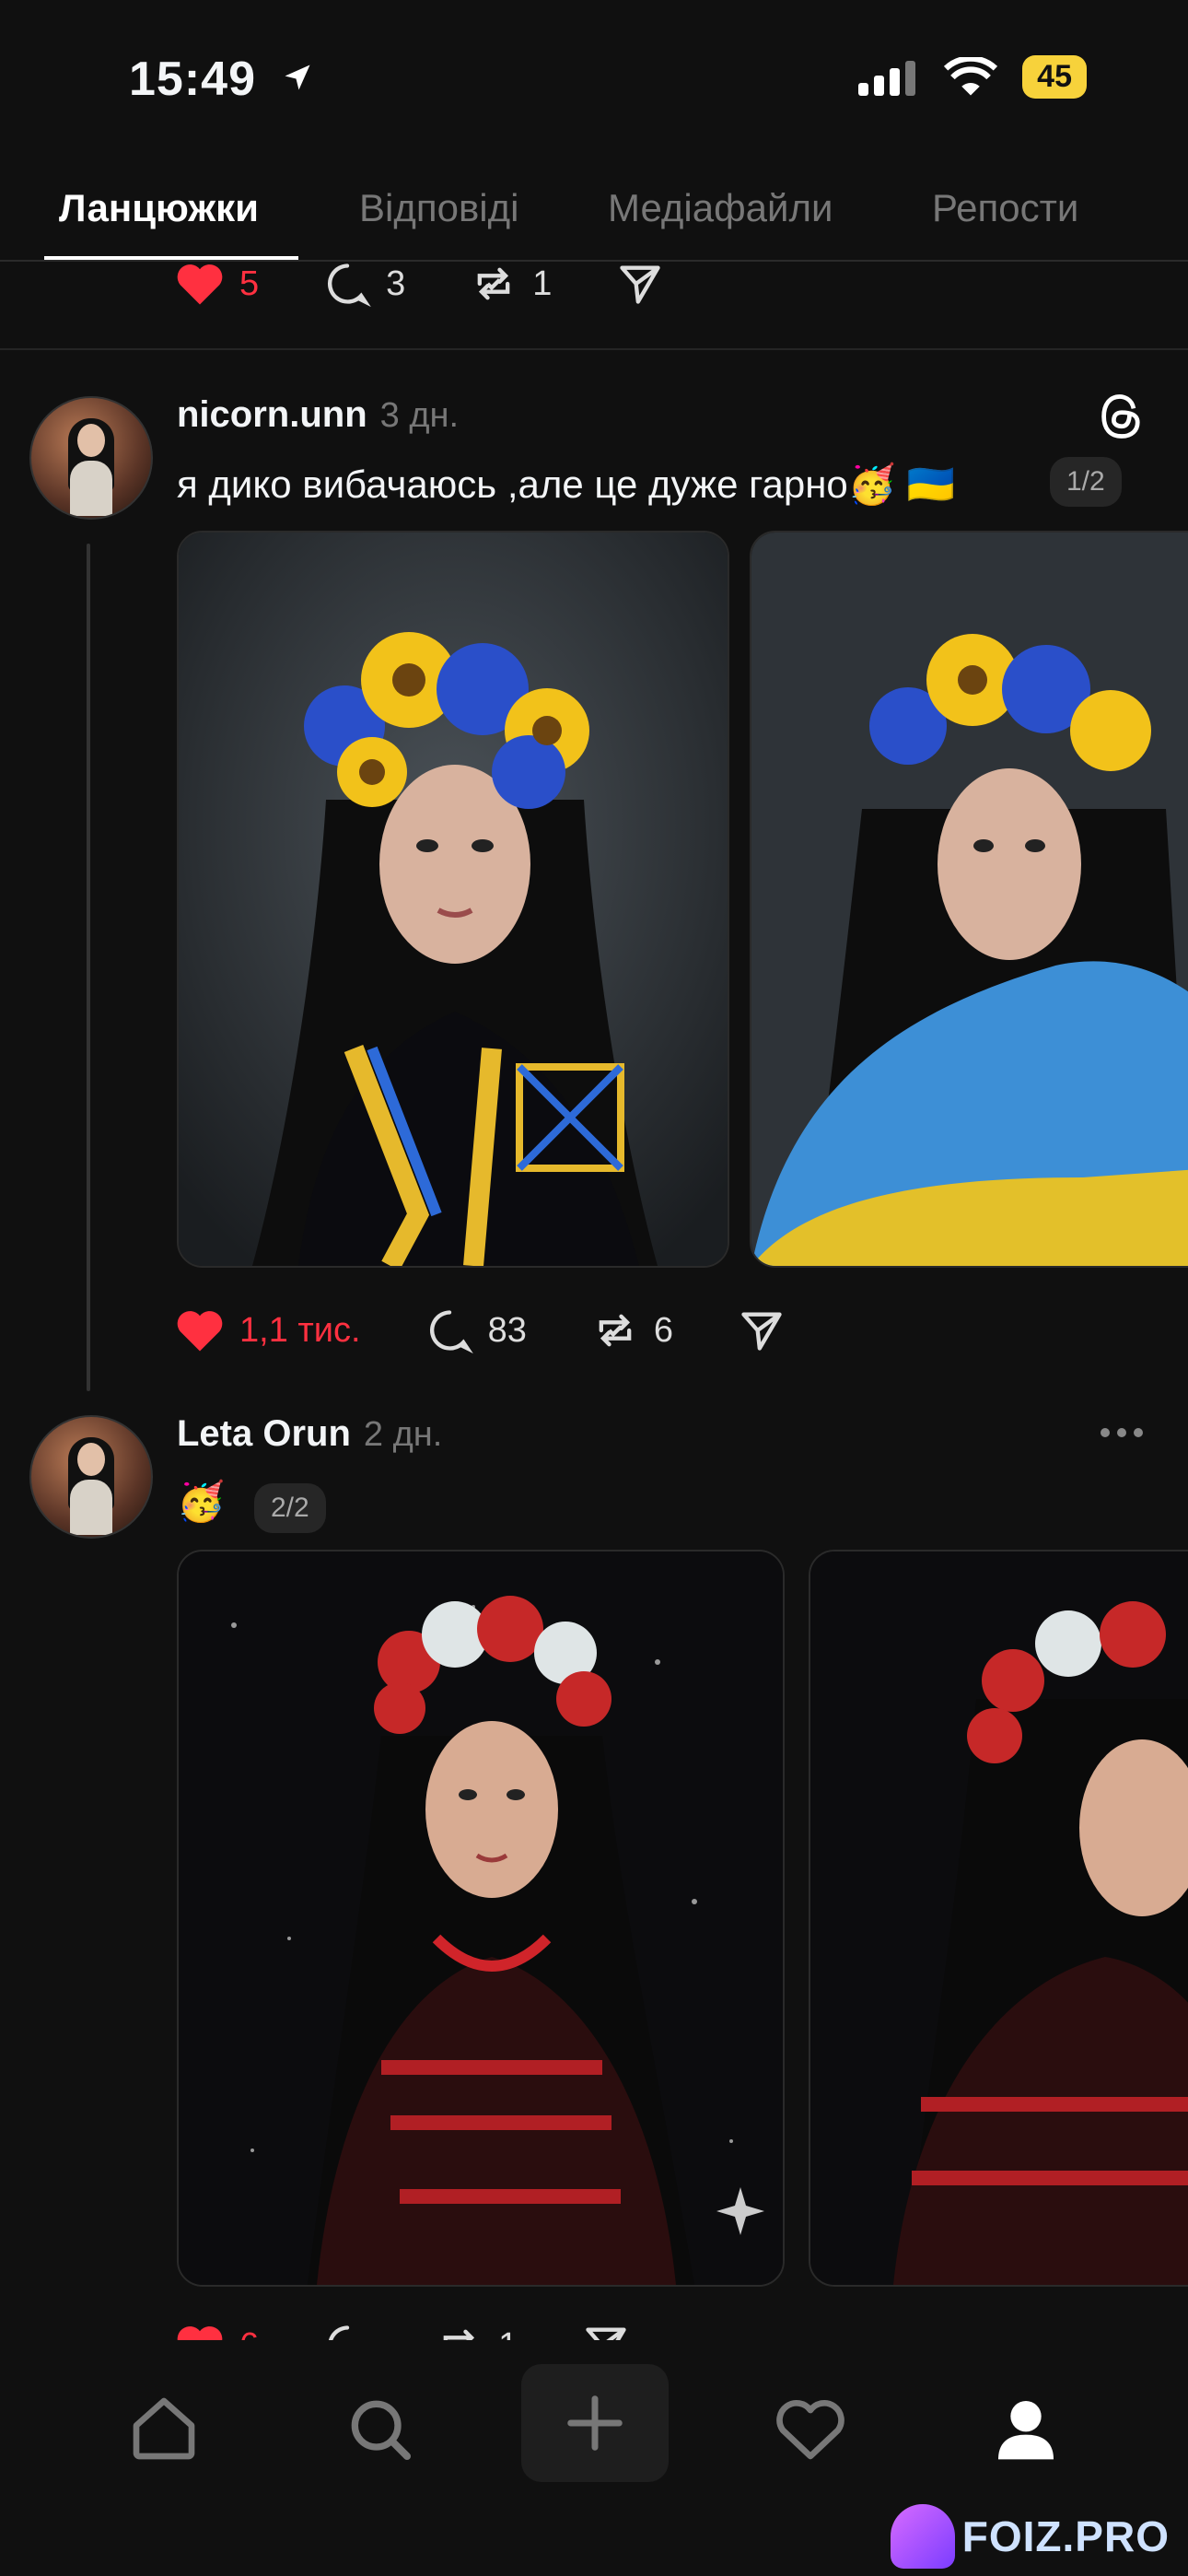 The image size is (1188, 2576). What do you see at coordinates (1054, 77) in the screenshot?
I see `battery-indicator: 45` at bounding box center [1054, 77].